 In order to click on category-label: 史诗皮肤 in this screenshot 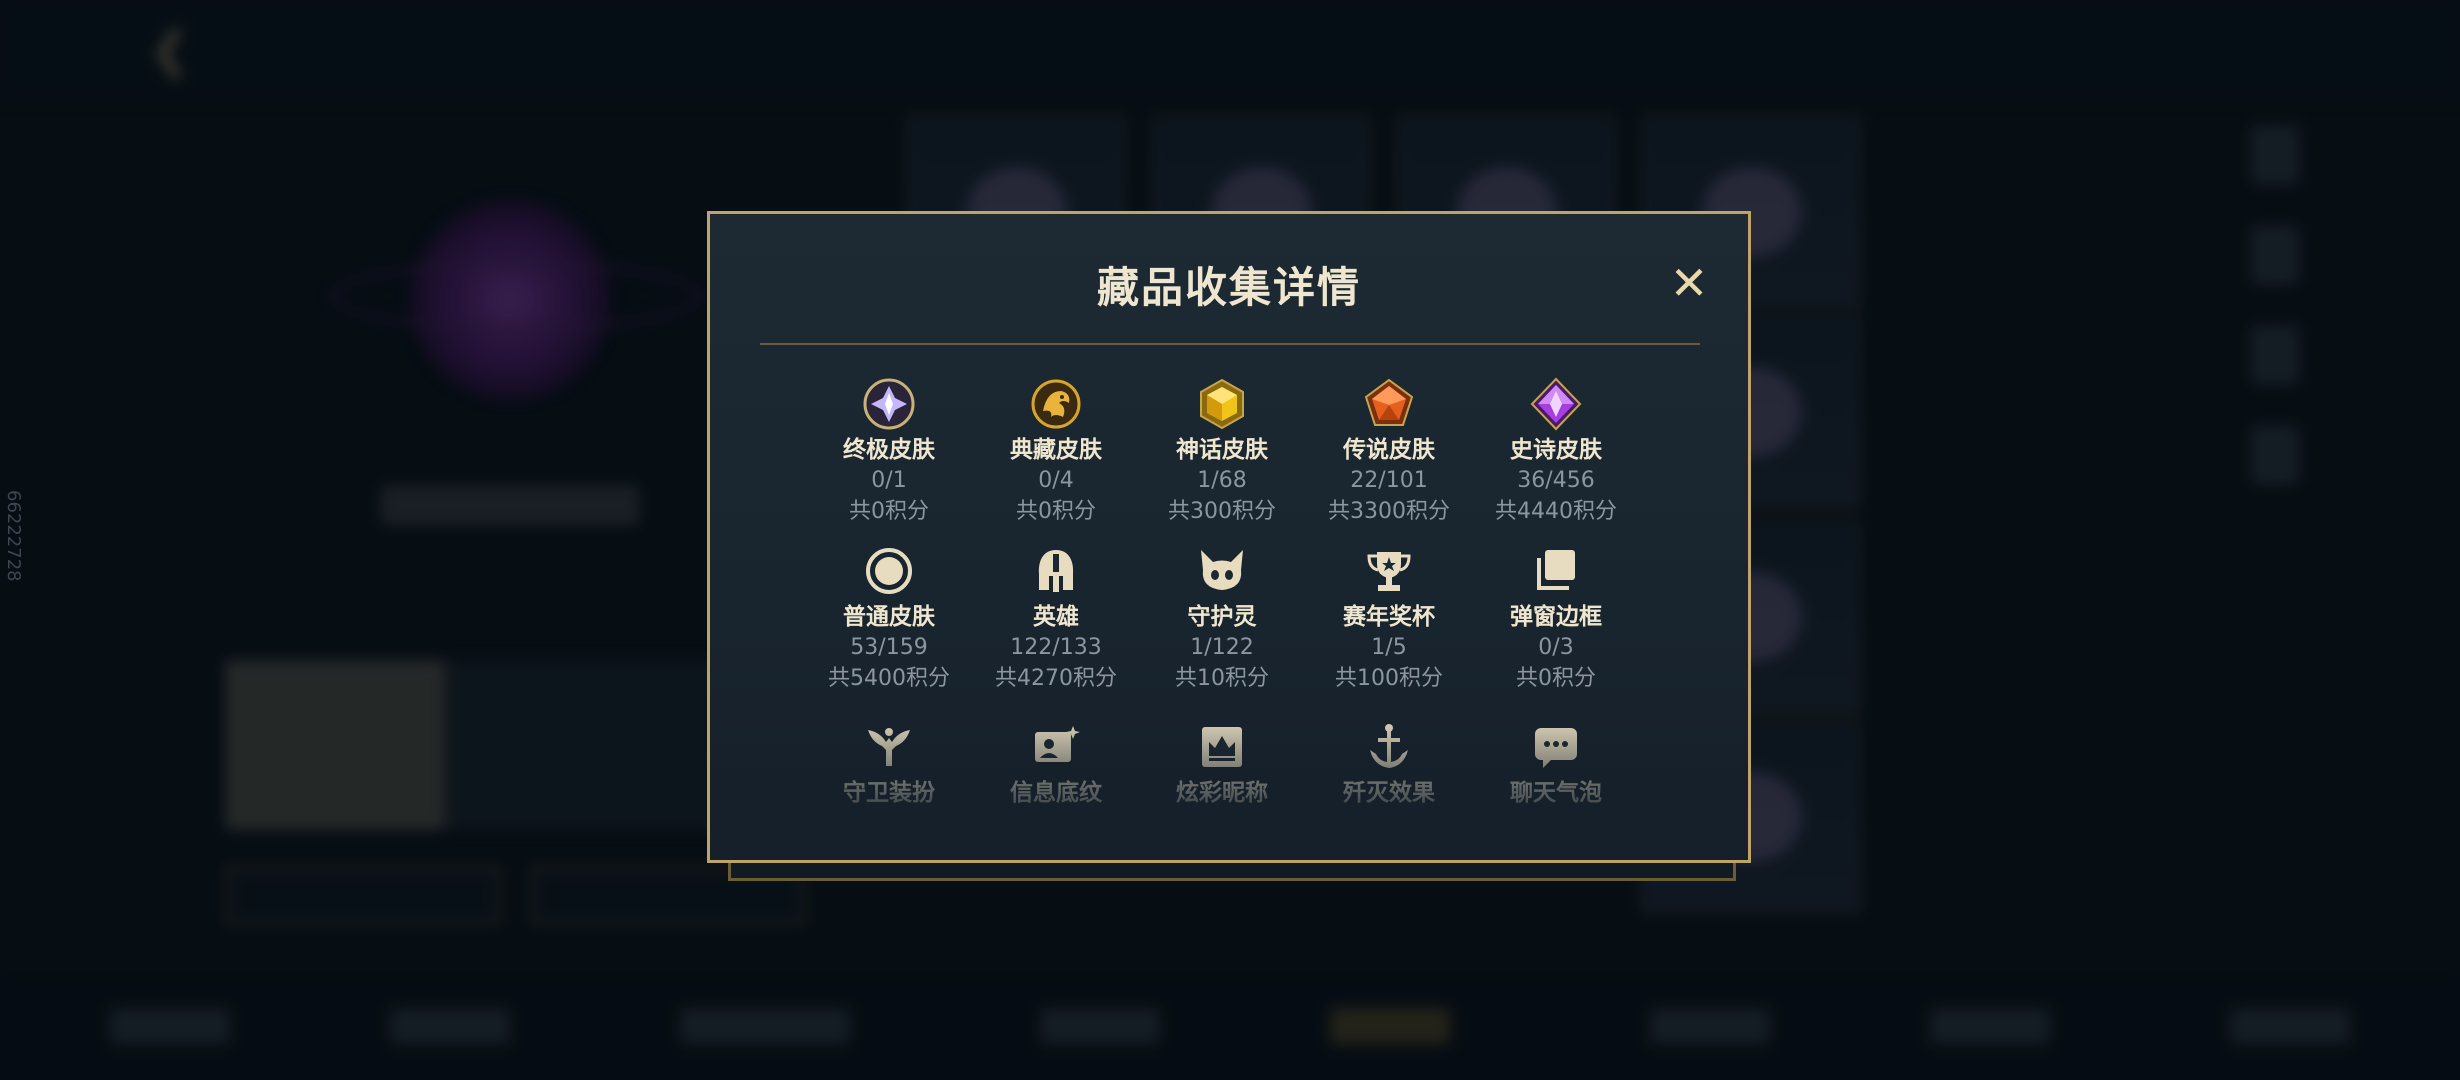, I will do `click(1556, 450)`.